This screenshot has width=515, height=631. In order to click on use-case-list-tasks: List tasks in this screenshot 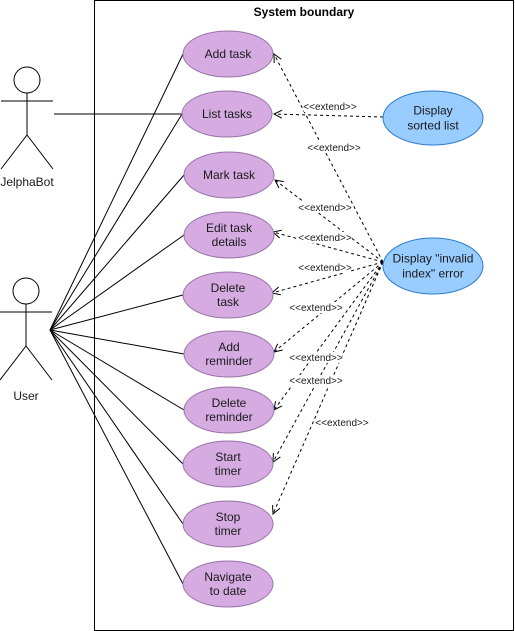, I will do `click(227, 114)`.